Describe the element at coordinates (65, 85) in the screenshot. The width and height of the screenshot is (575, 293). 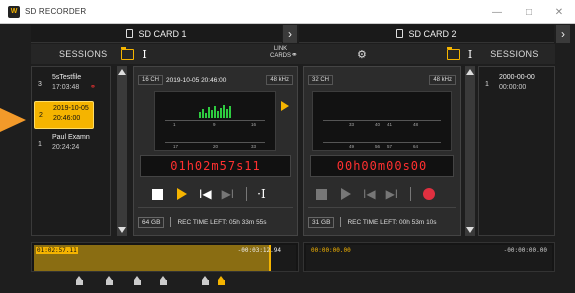
I see `list-item: 3 5sTestfile 17:03:48 ⚭` at that location.